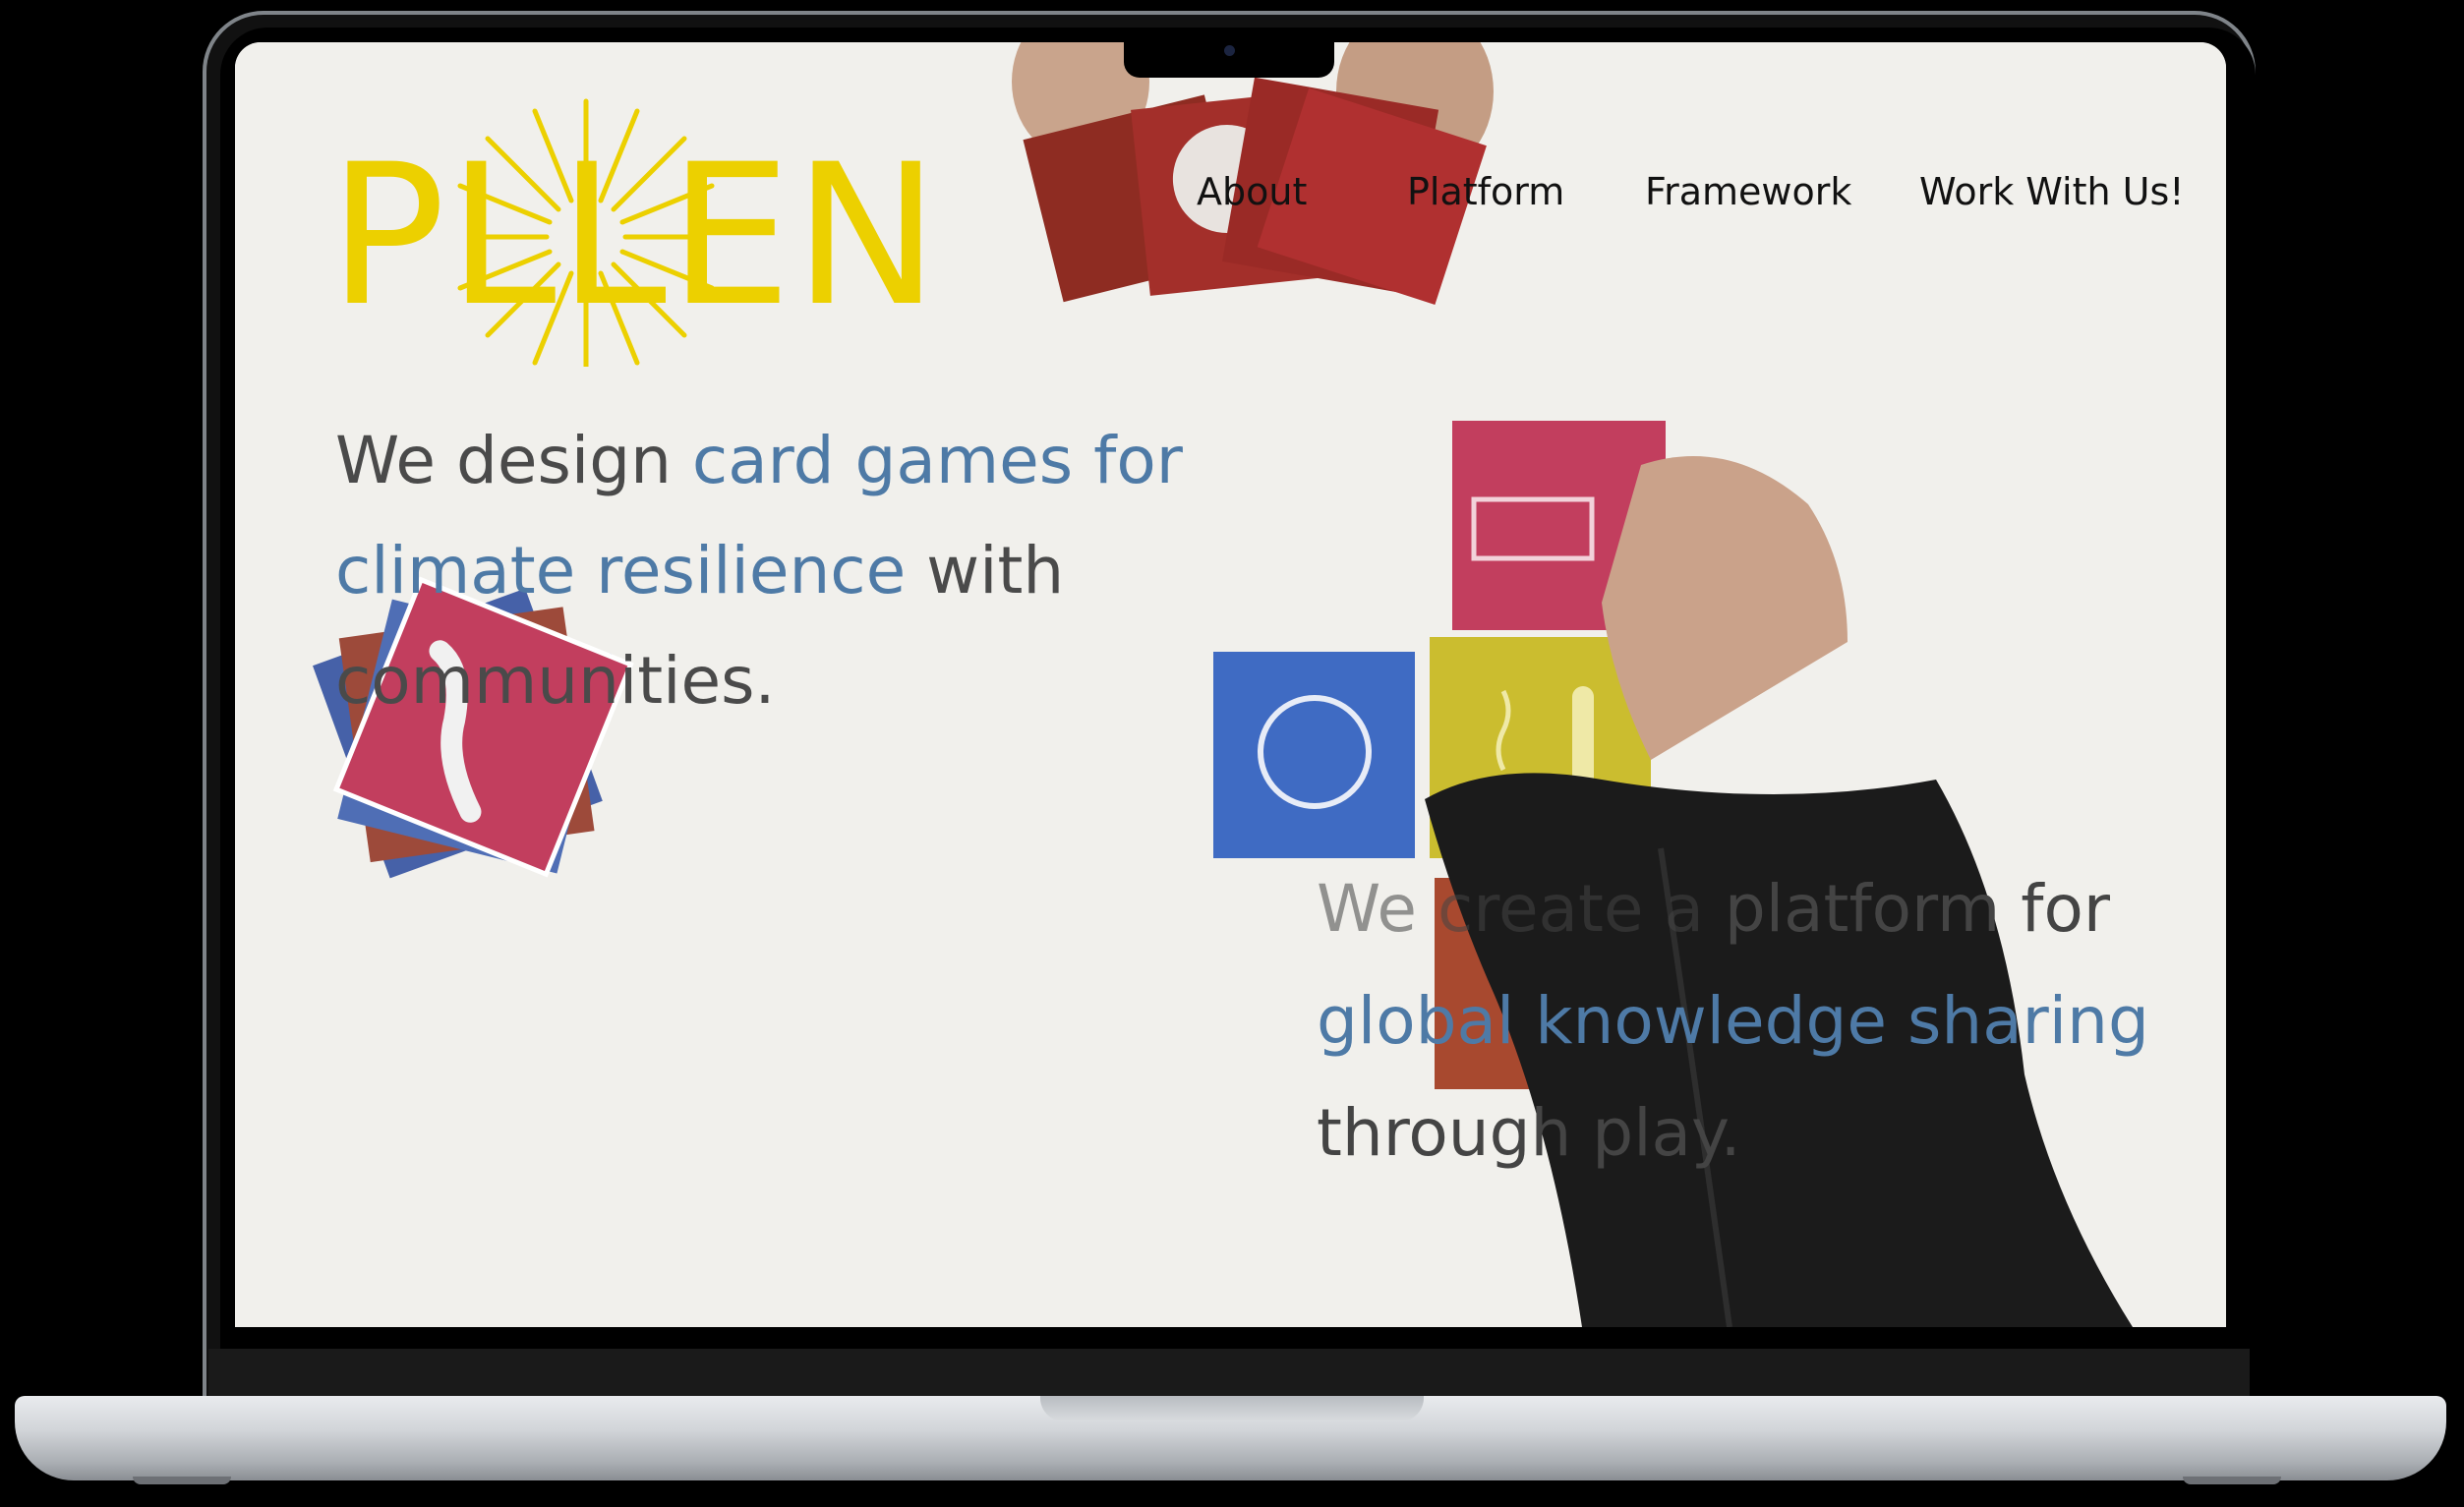  Describe the element at coordinates (1733, 1021) in the screenshot. I see `platform-highlight: global knowledge sharing` at that location.